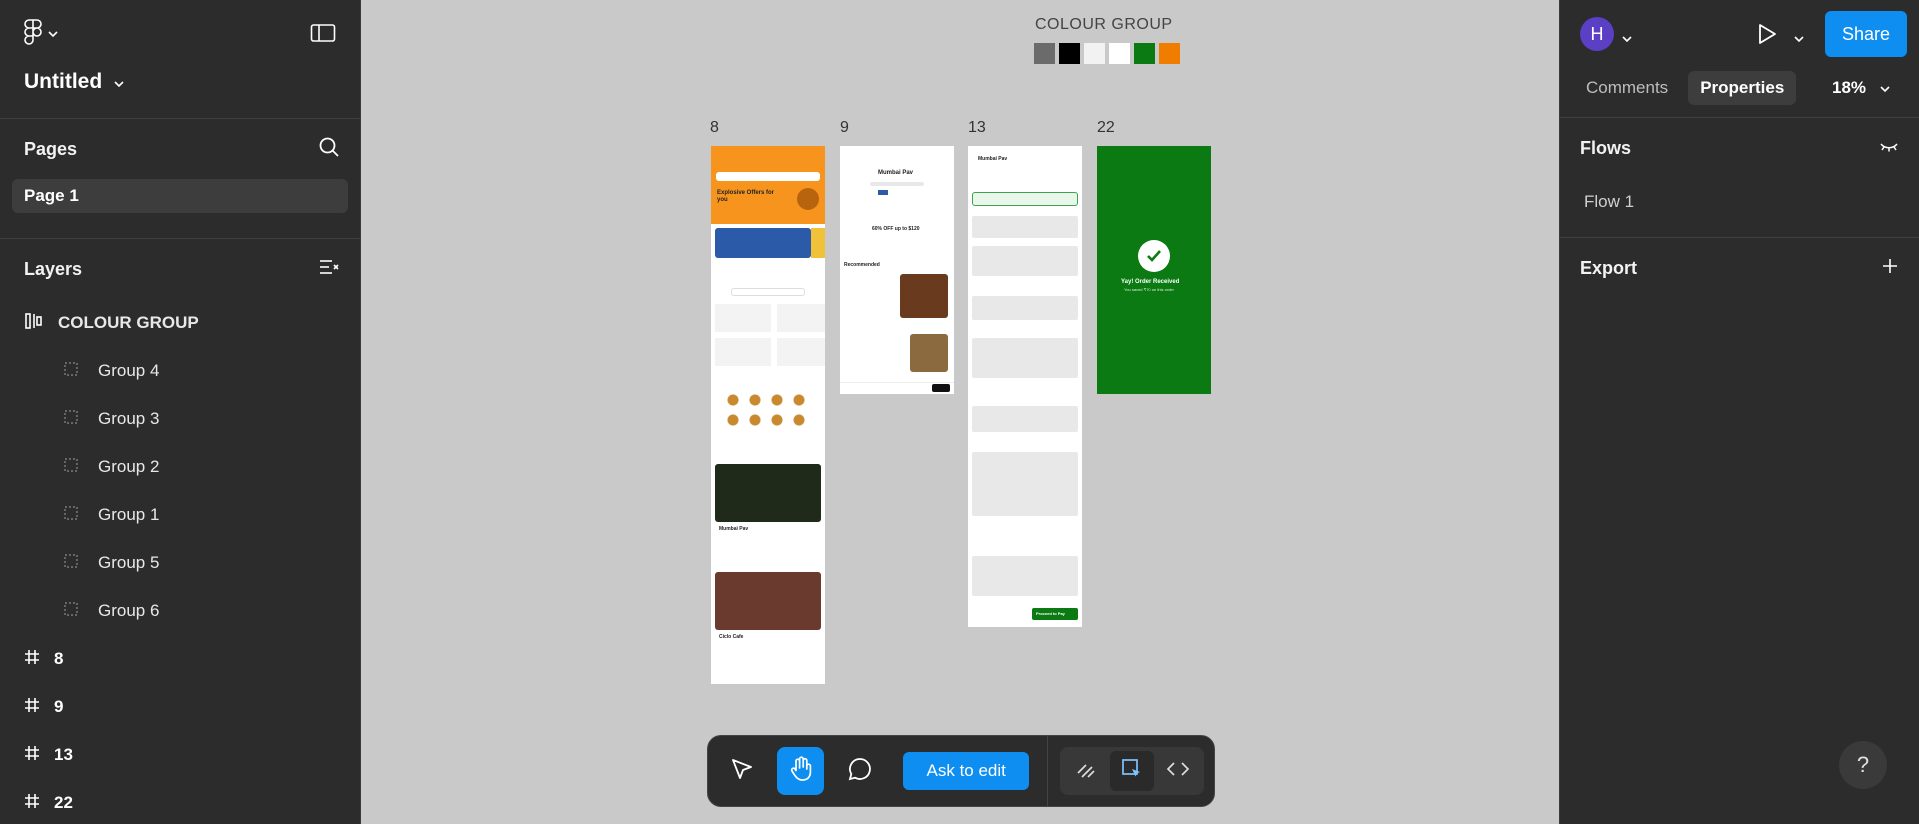  I want to click on plus-icon, so click(1890, 268).